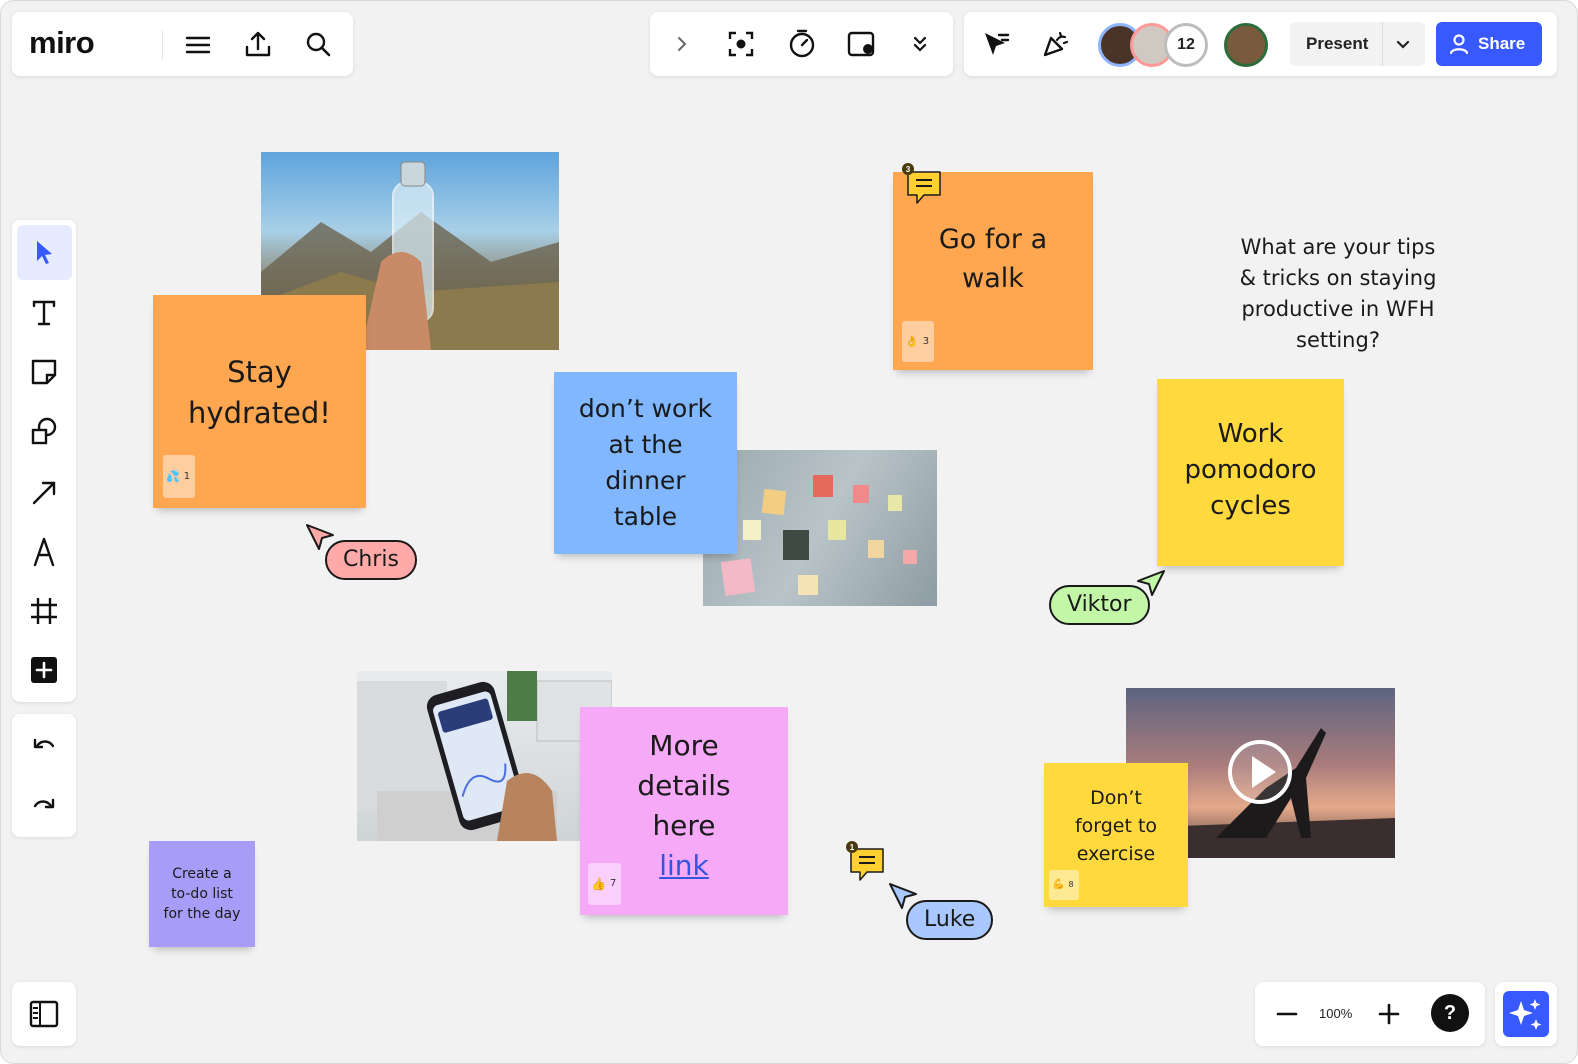 The height and width of the screenshot is (1064, 1578). I want to click on undo-redo-panel, so click(44, 775).